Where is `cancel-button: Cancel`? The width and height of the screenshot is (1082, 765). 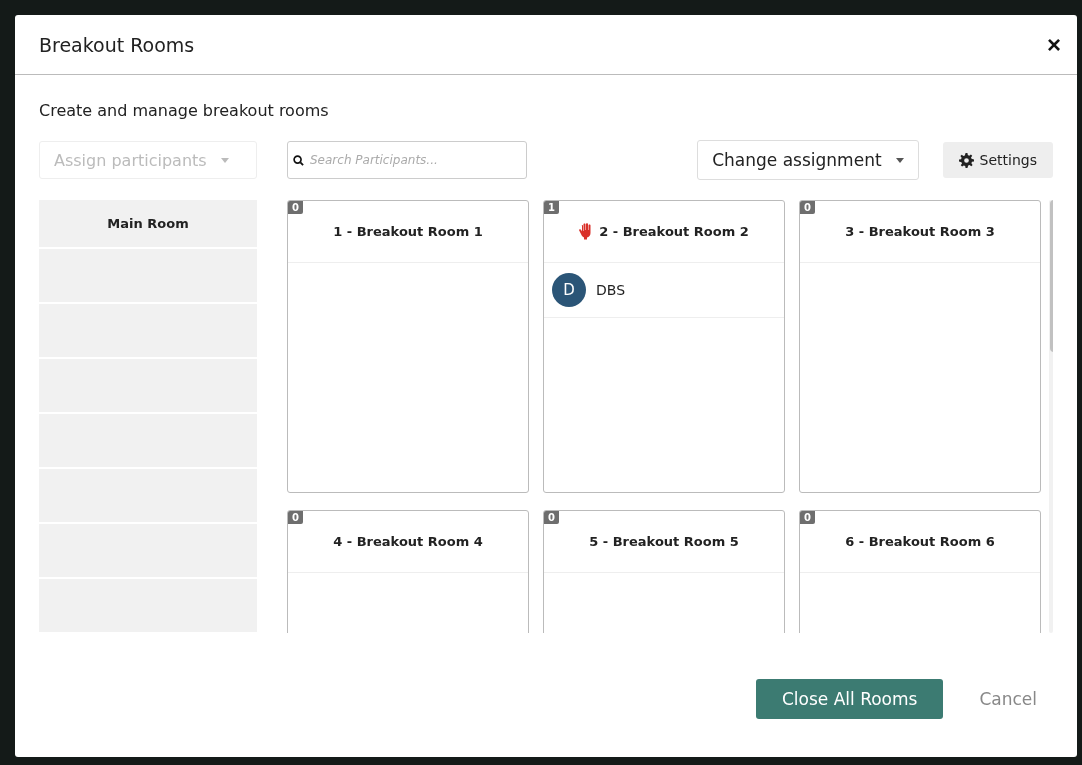
cancel-button: Cancel is located at coordinates (1008, 699).